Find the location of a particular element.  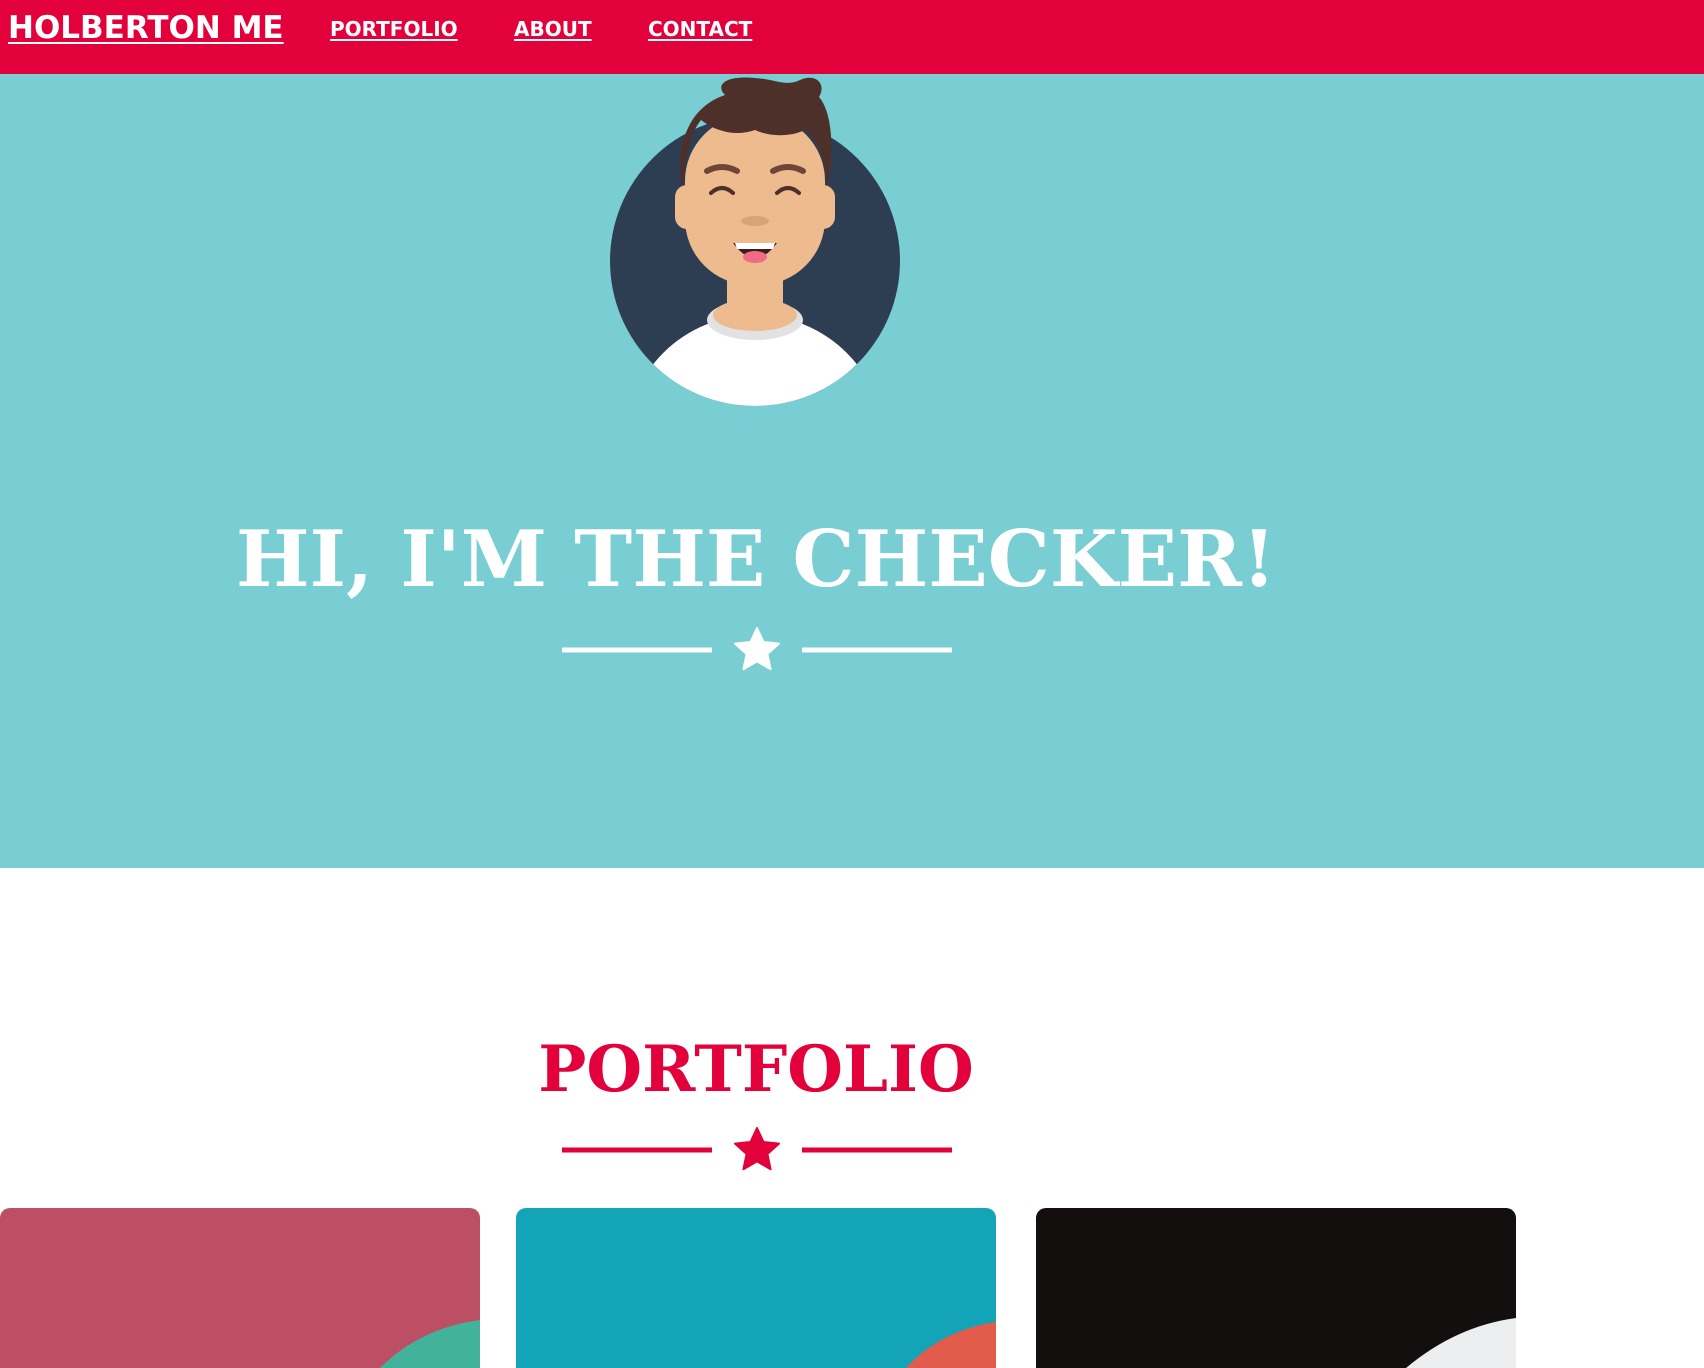

portfolio-divider is located at coordinates (757, 1149).